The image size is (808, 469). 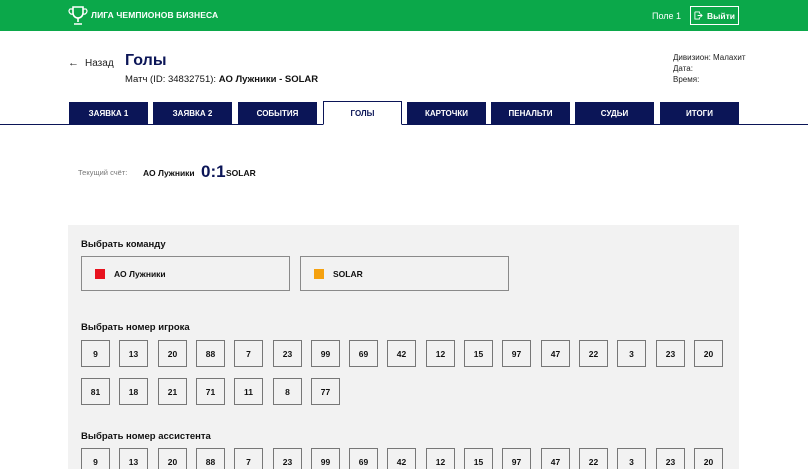 I want to click on tab-item: СУДЬИ, so click(x=614, y=113).